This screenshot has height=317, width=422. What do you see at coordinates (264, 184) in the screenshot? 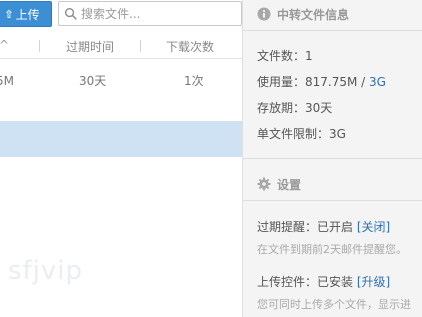
I see `gear-icon` at bounding box center [264, 184].